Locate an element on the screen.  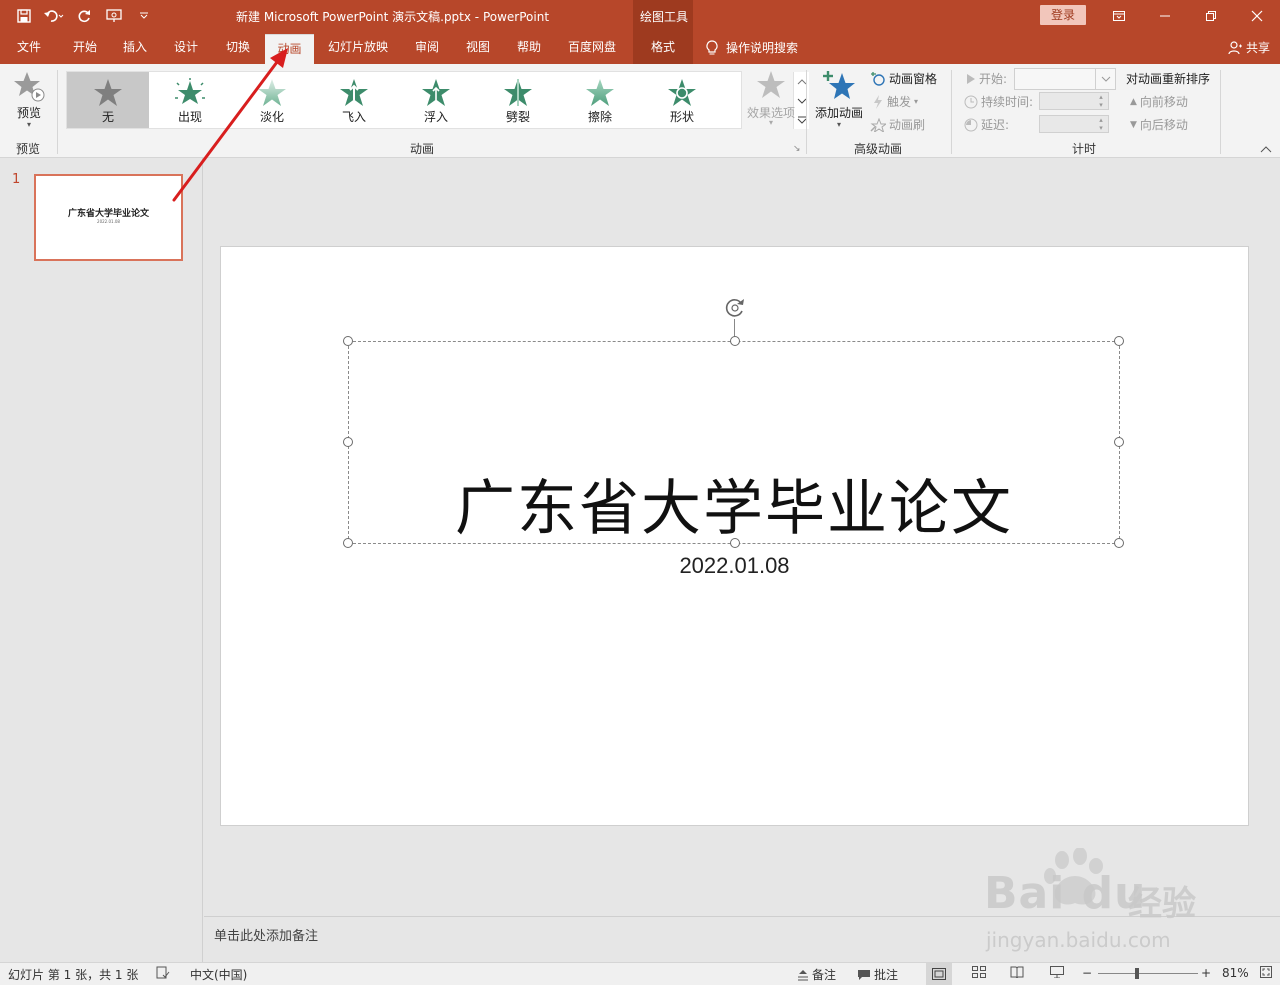
animation-fade: 淡化 is located at coordinates (272, 100).